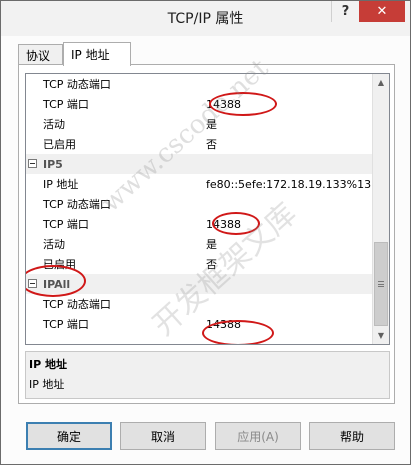  What do you see at coordinates (205, 18) in the screenshot?
I see `title-bar: TCP/IP 属性 ? ✕` at bounding box center [205, 18].